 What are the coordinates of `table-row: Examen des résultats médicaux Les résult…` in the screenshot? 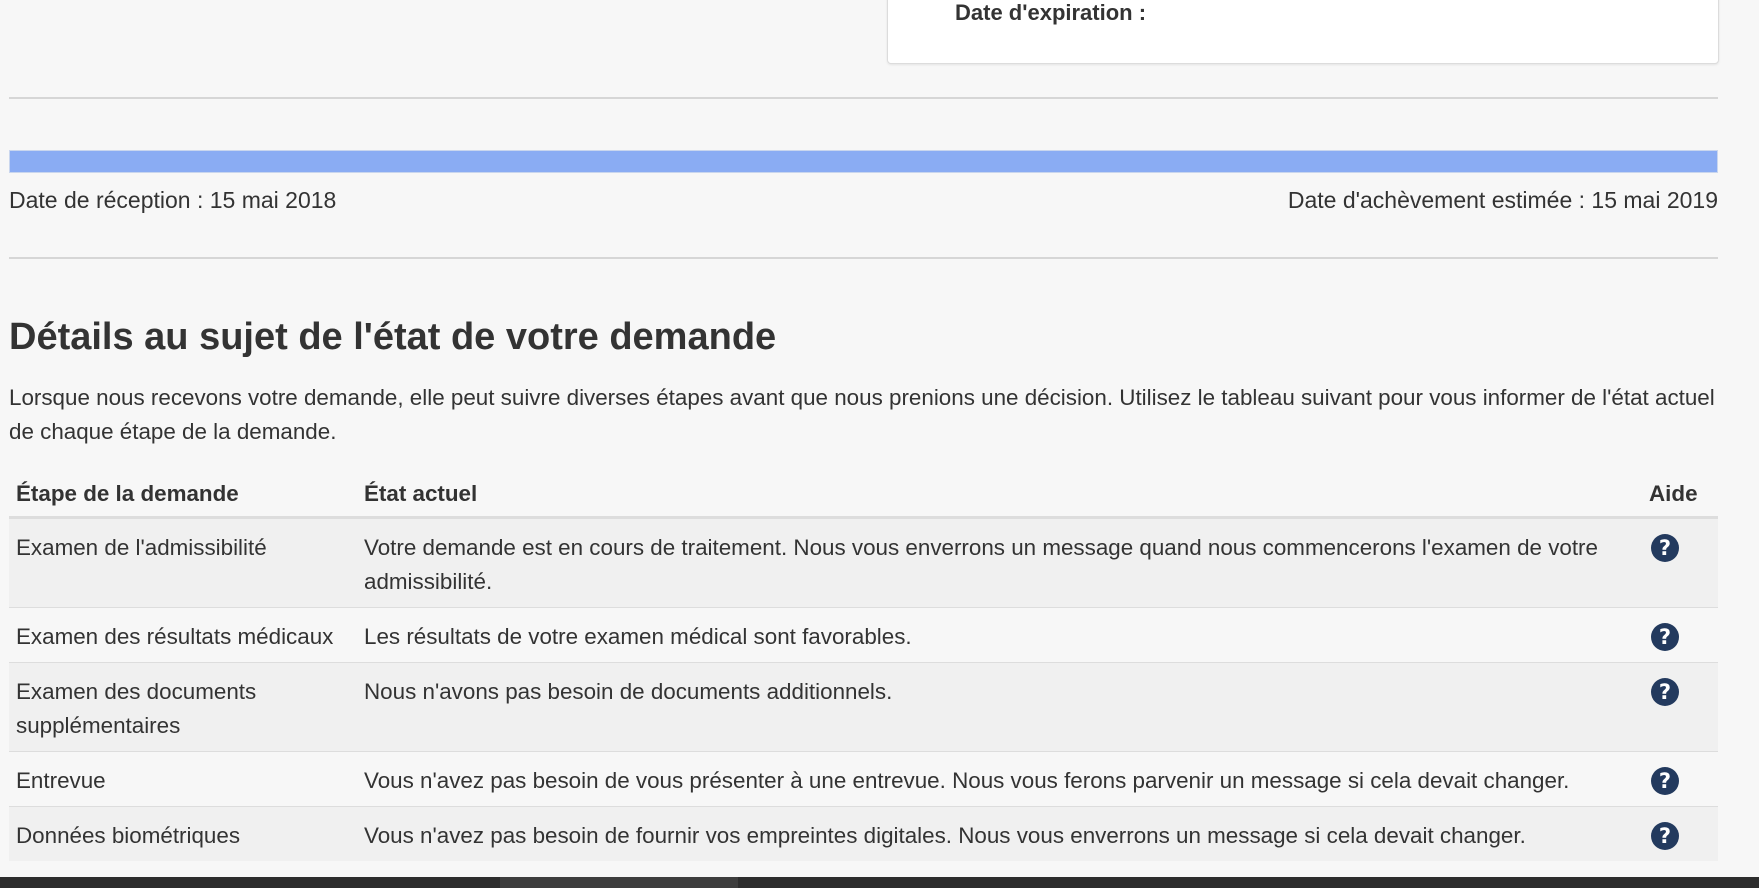 It's located at (863, 635).